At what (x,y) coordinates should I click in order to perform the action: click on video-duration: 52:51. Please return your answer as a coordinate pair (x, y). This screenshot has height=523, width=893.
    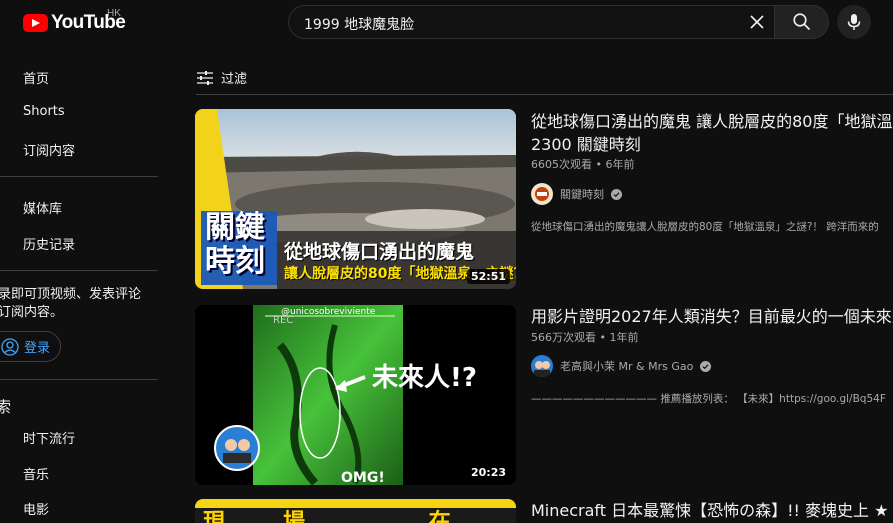
    Looking at the image, I should click on (488, 276).